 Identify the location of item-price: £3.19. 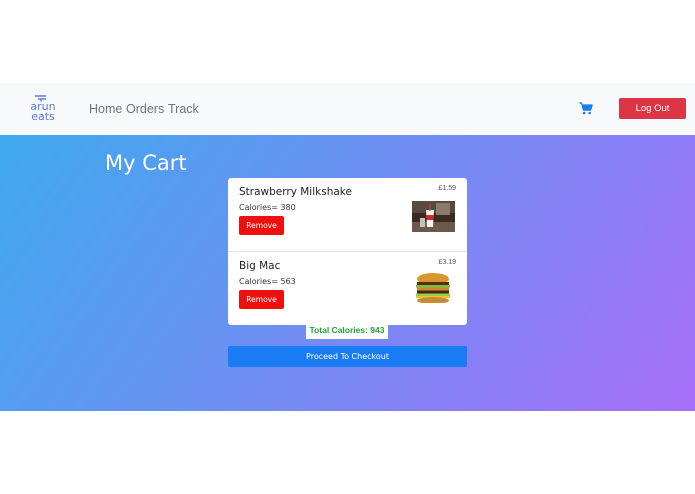
(447, 262).